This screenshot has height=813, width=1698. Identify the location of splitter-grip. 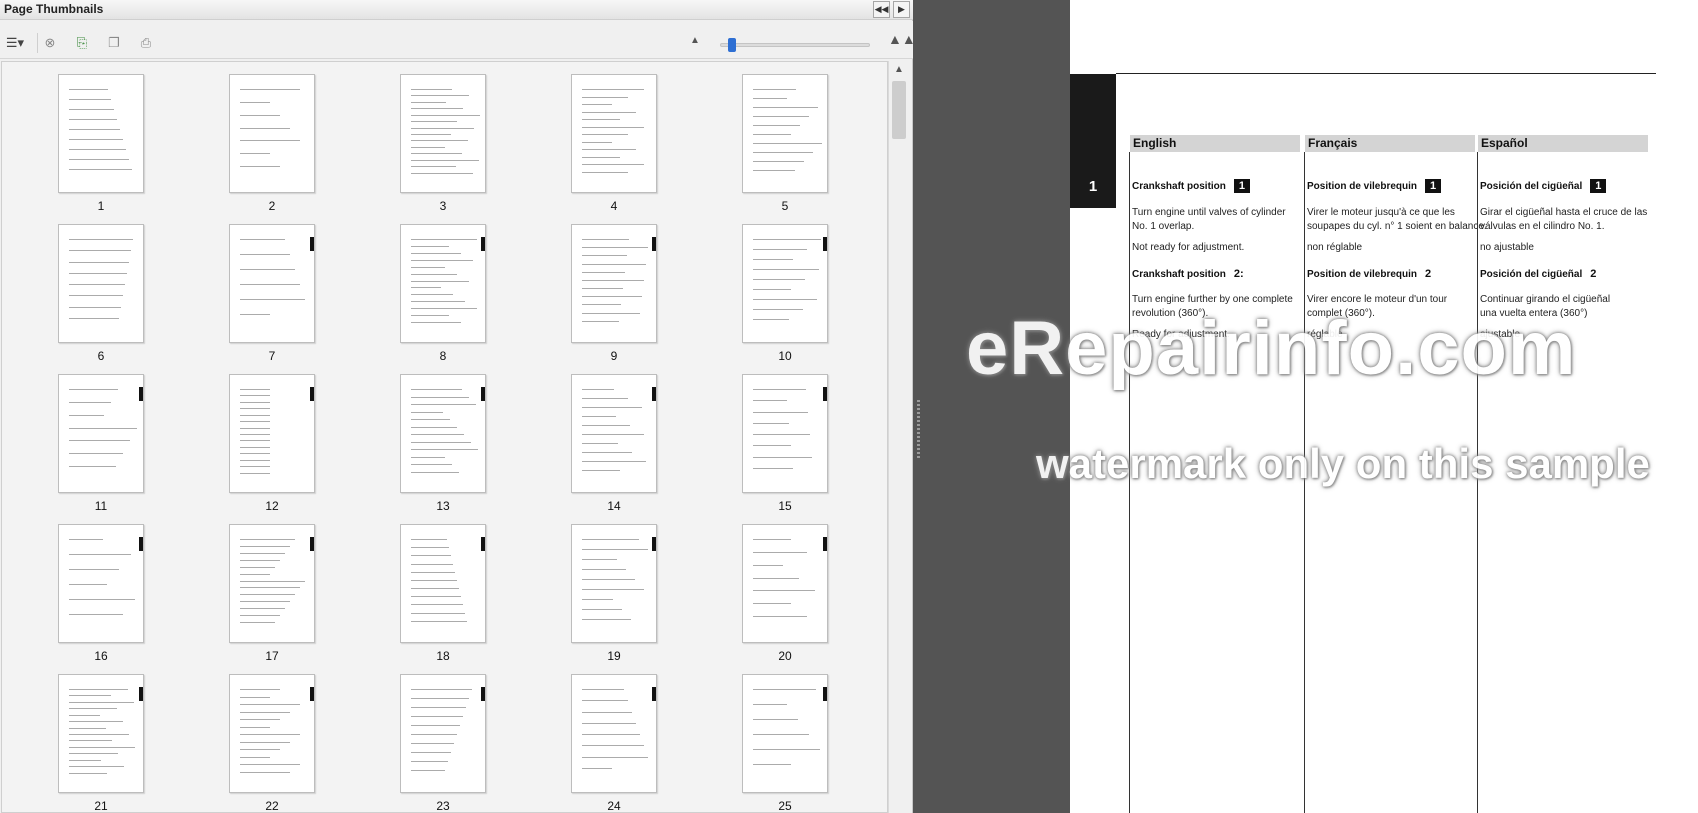
(918, 430).